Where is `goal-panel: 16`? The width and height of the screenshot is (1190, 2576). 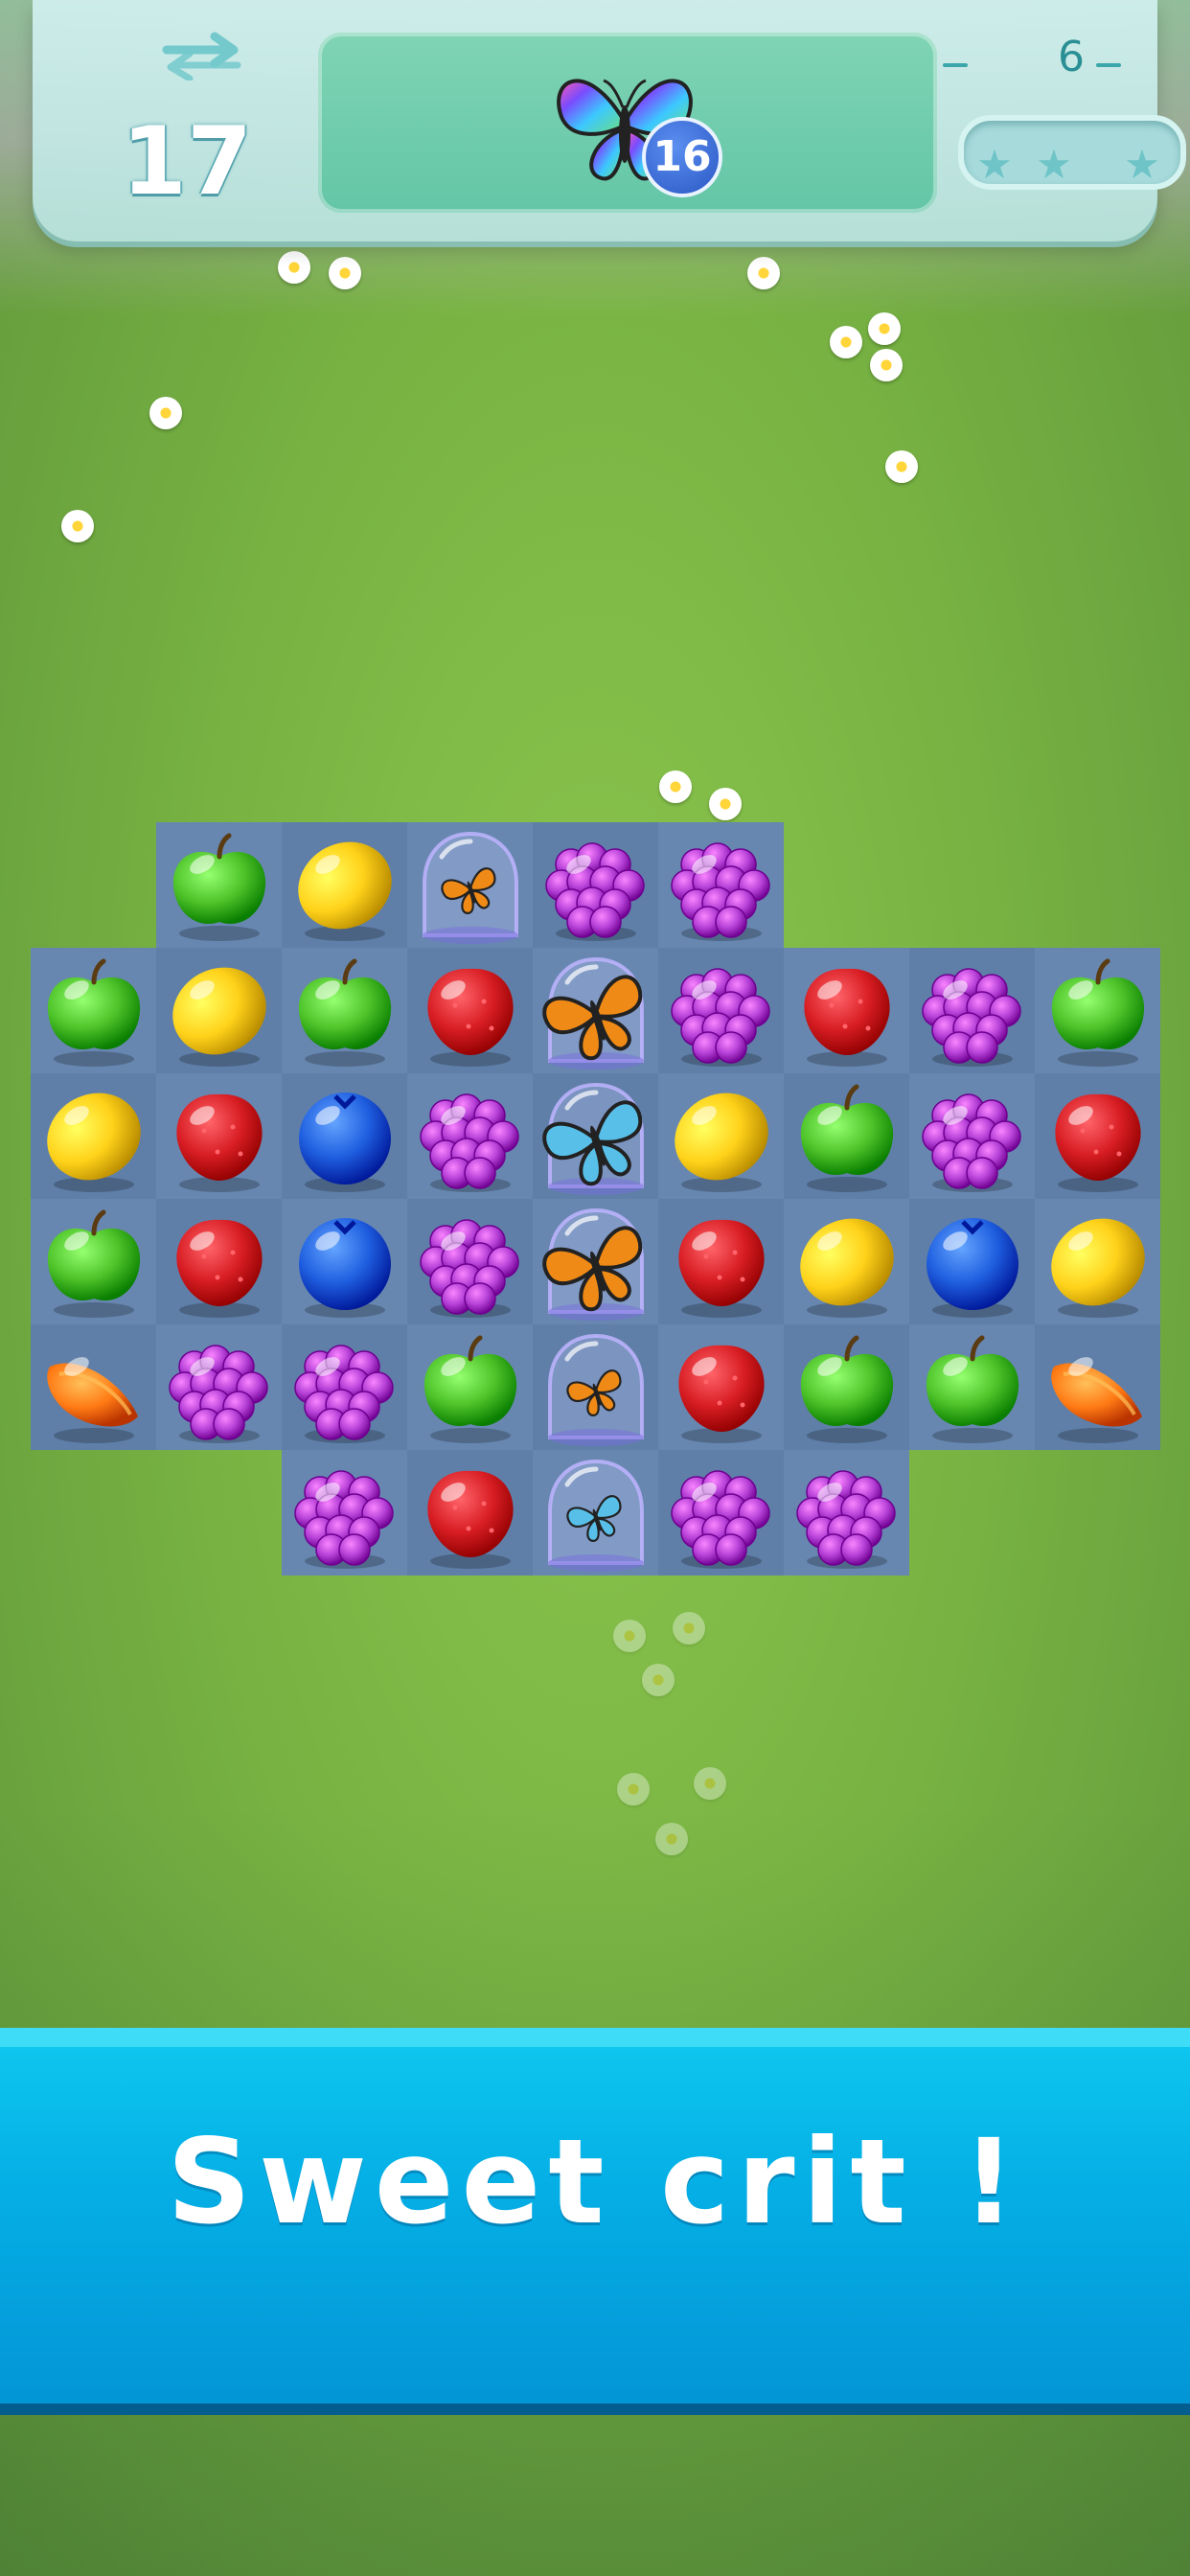 goal-panel: 16 is located at coordinates (627, 123).